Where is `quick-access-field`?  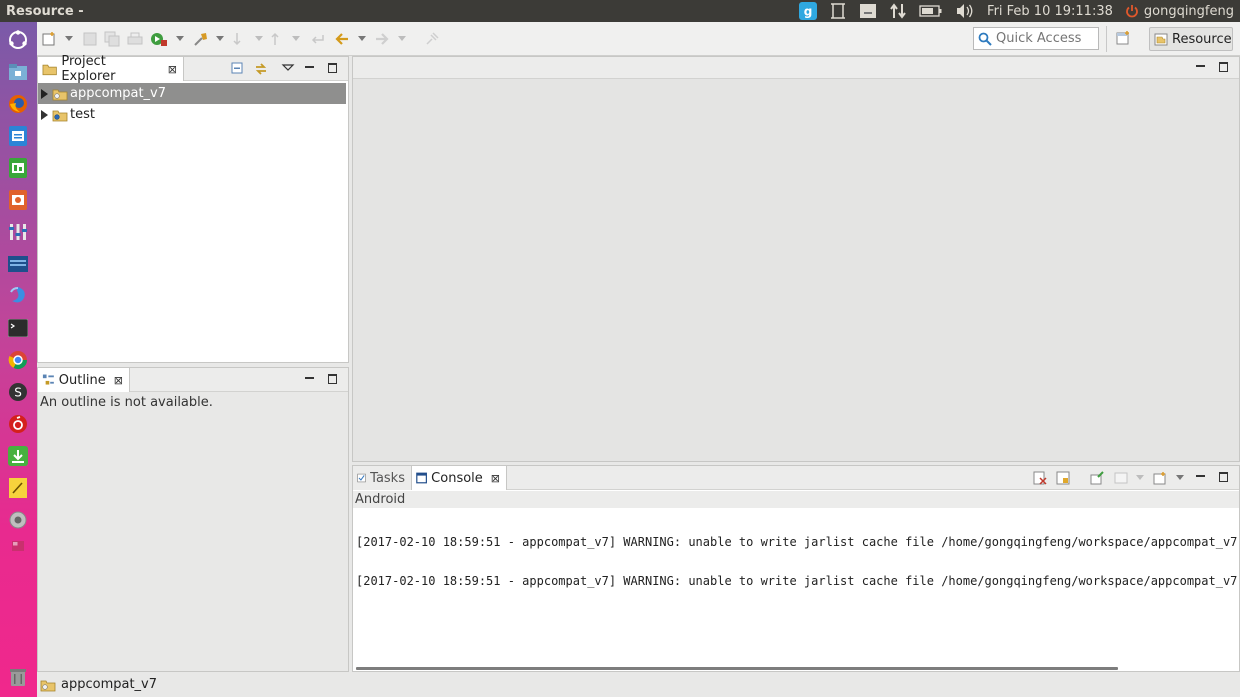
quick-access-field is located at coordinates (1036, 38).